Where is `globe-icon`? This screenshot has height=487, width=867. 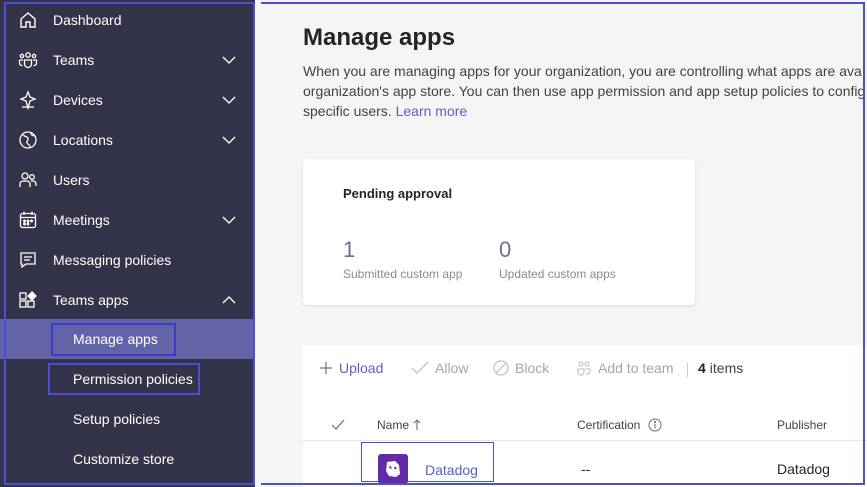
globe-icon is located at coordinates (28, 140).